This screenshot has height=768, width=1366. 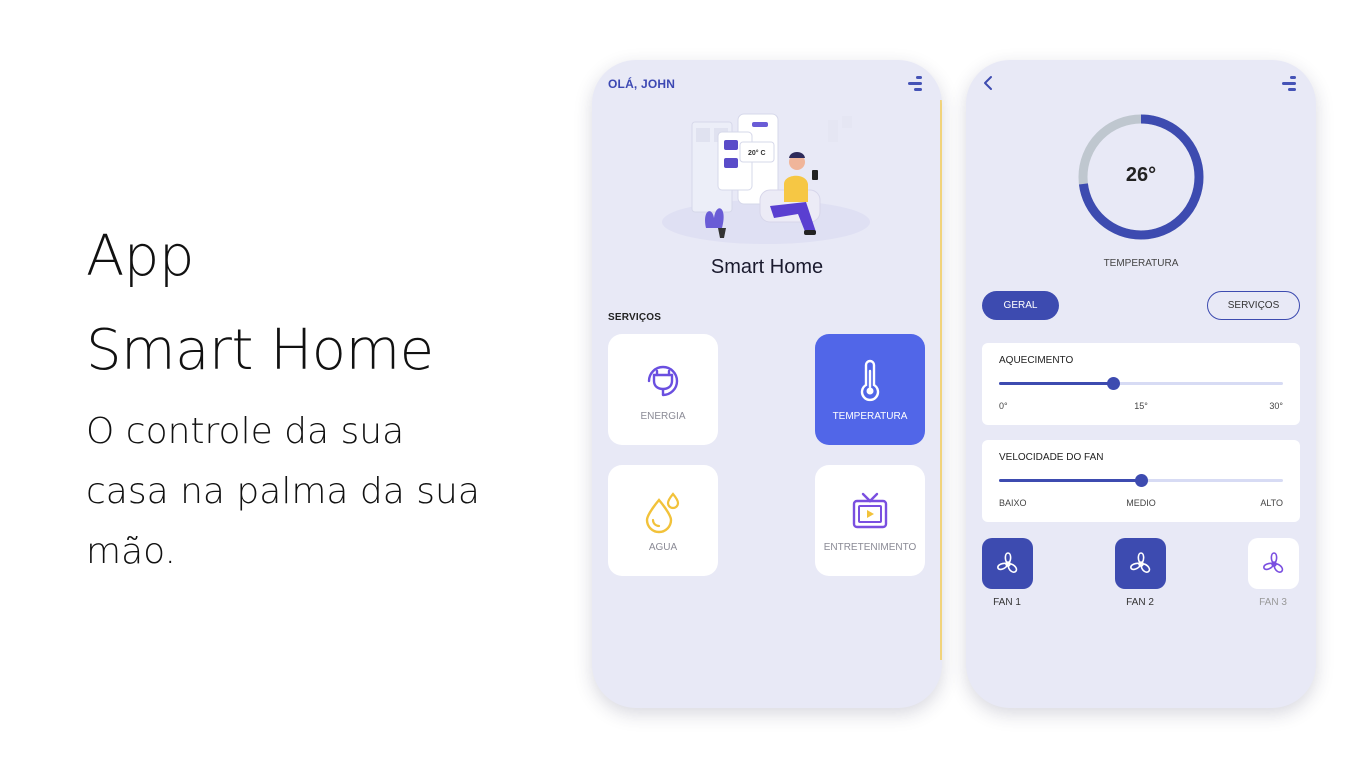 I want to click on water-tile: AGUA, so click(x=663, y=520).